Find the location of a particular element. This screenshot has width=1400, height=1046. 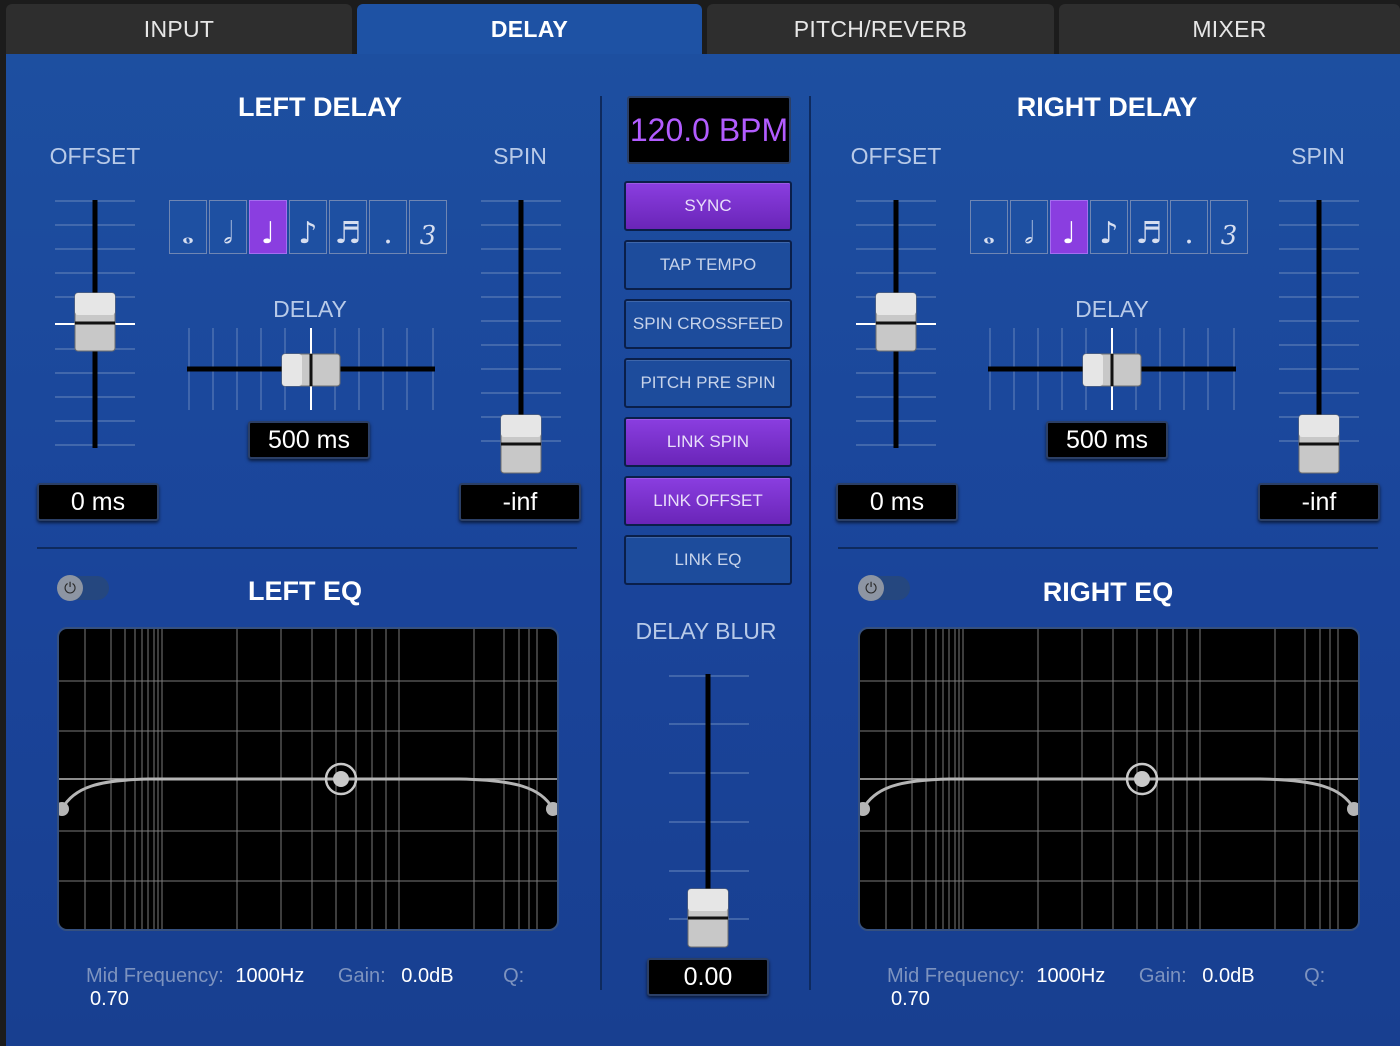

divider-right is located at coordinates (810, 543).